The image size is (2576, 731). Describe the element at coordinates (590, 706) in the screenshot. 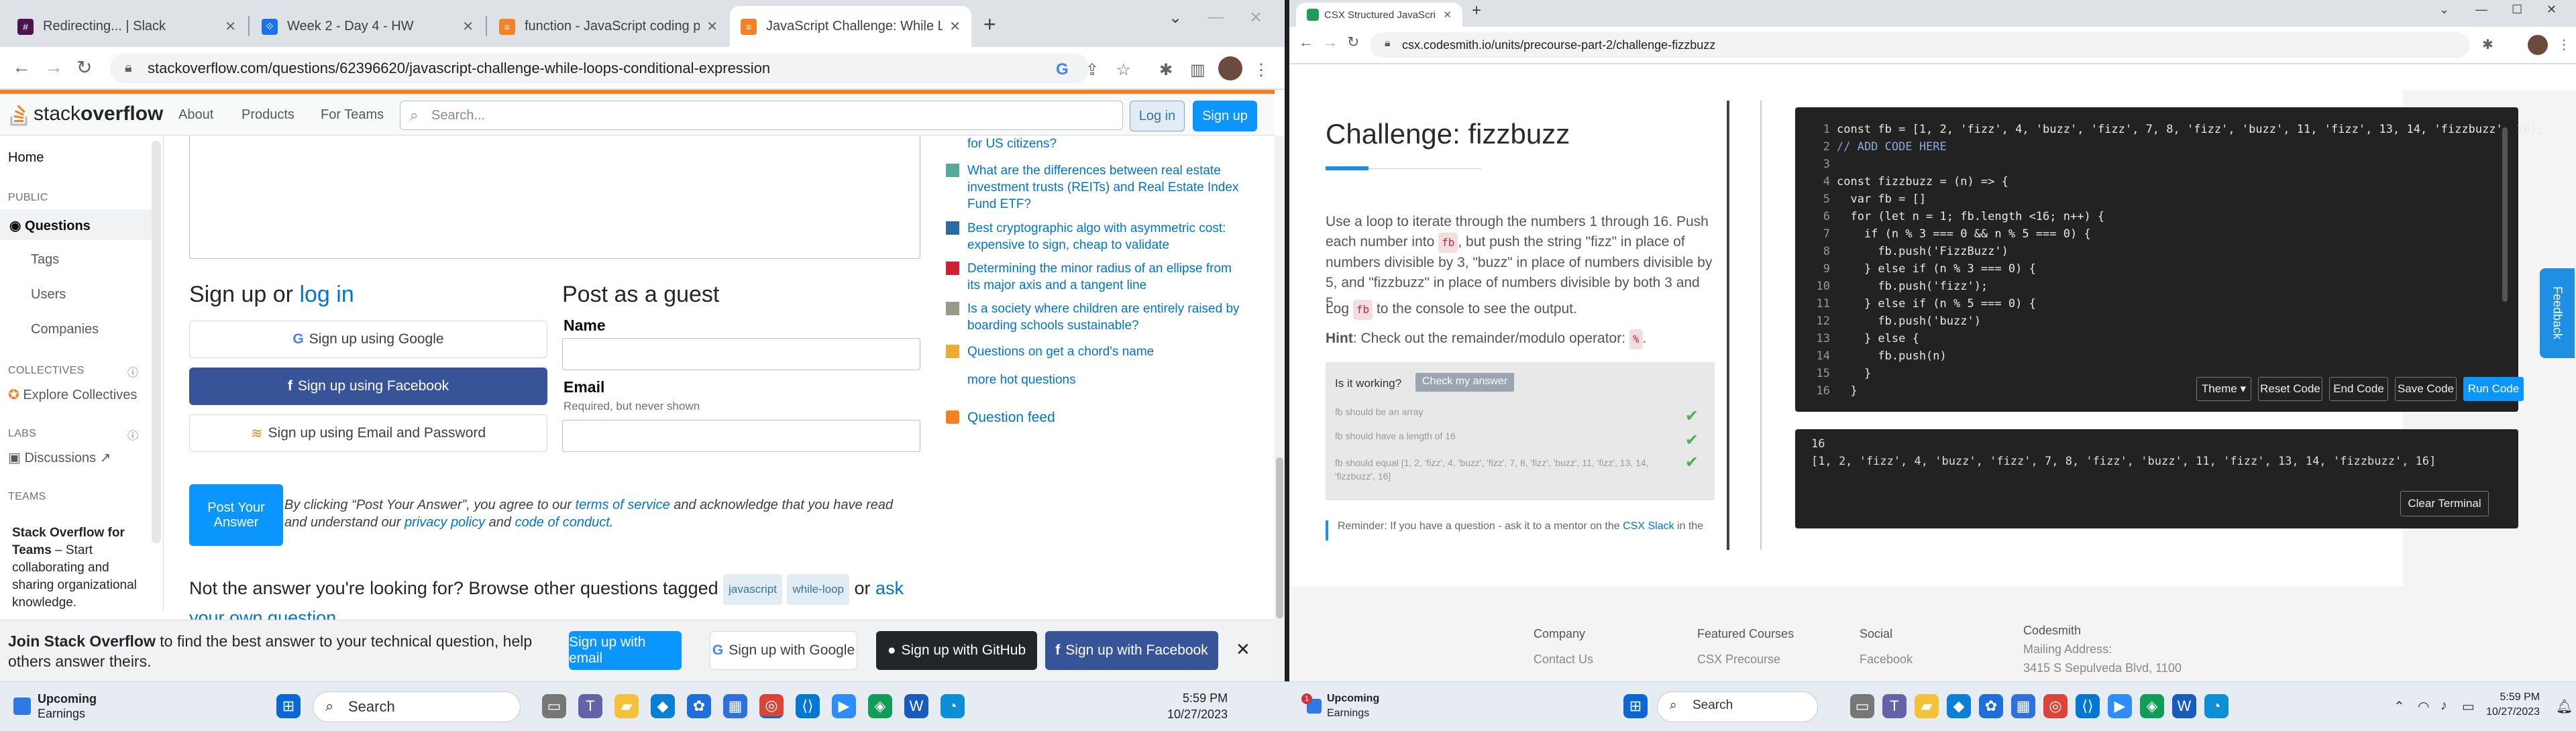

I see `teams-icon: T` at that location.